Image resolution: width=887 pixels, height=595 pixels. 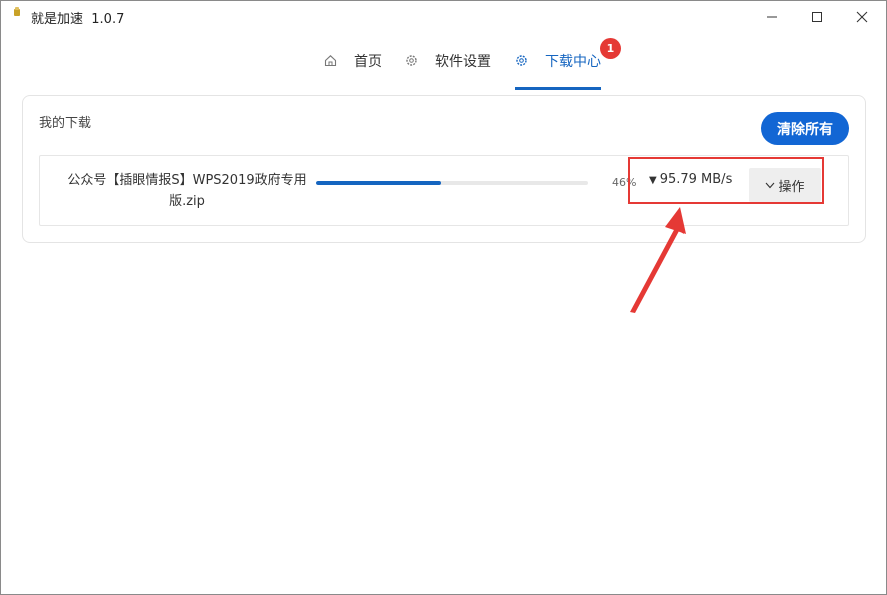 What do you see at coordinates (108, 19) in the screenshot?
I see `app-version: 1.0.7` at bounding box center [108, 19].